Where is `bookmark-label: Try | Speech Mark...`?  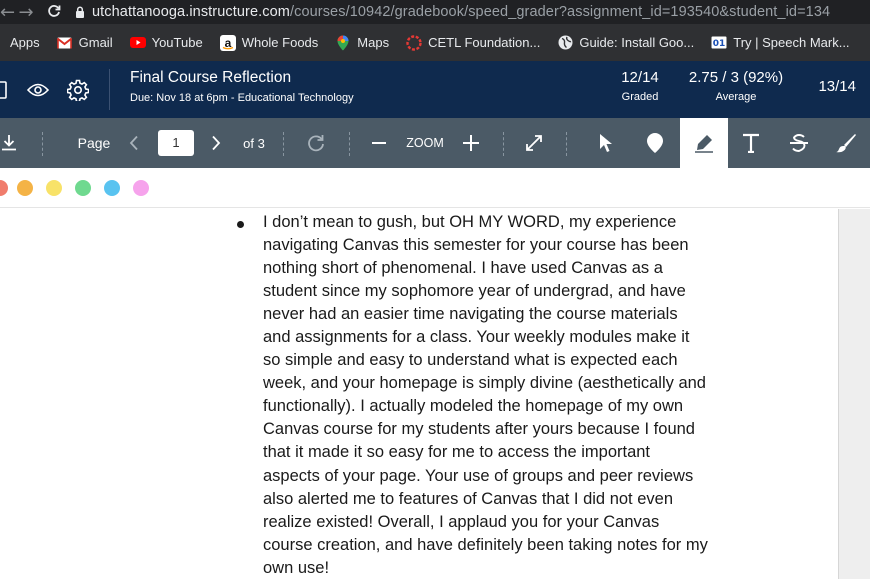 bookmark-label: Try | Speech Mark... is located at coordinates (791, 42).